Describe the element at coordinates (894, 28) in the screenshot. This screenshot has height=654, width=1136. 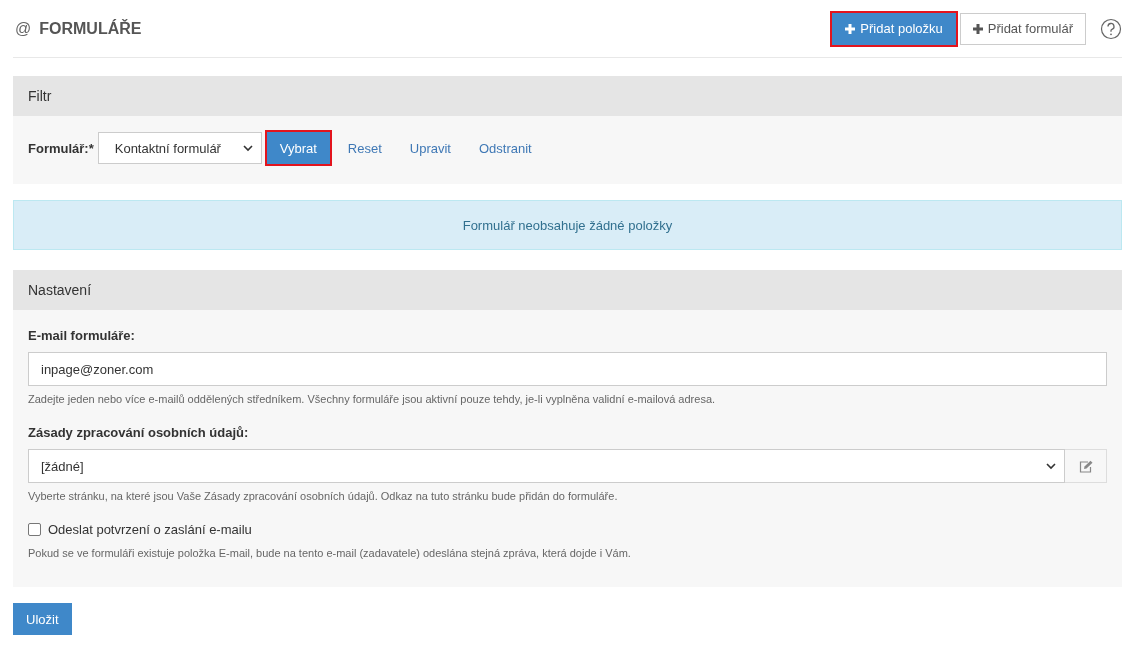
I see `button: Přidat položku` at that location.